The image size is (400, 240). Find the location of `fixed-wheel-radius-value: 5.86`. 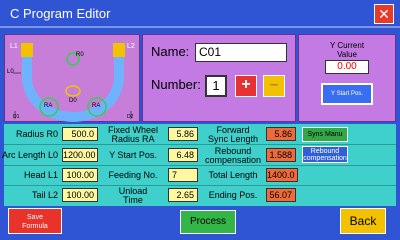

fixed-wheel-radius-value: 5.86 is located at coordinates (183, 134).